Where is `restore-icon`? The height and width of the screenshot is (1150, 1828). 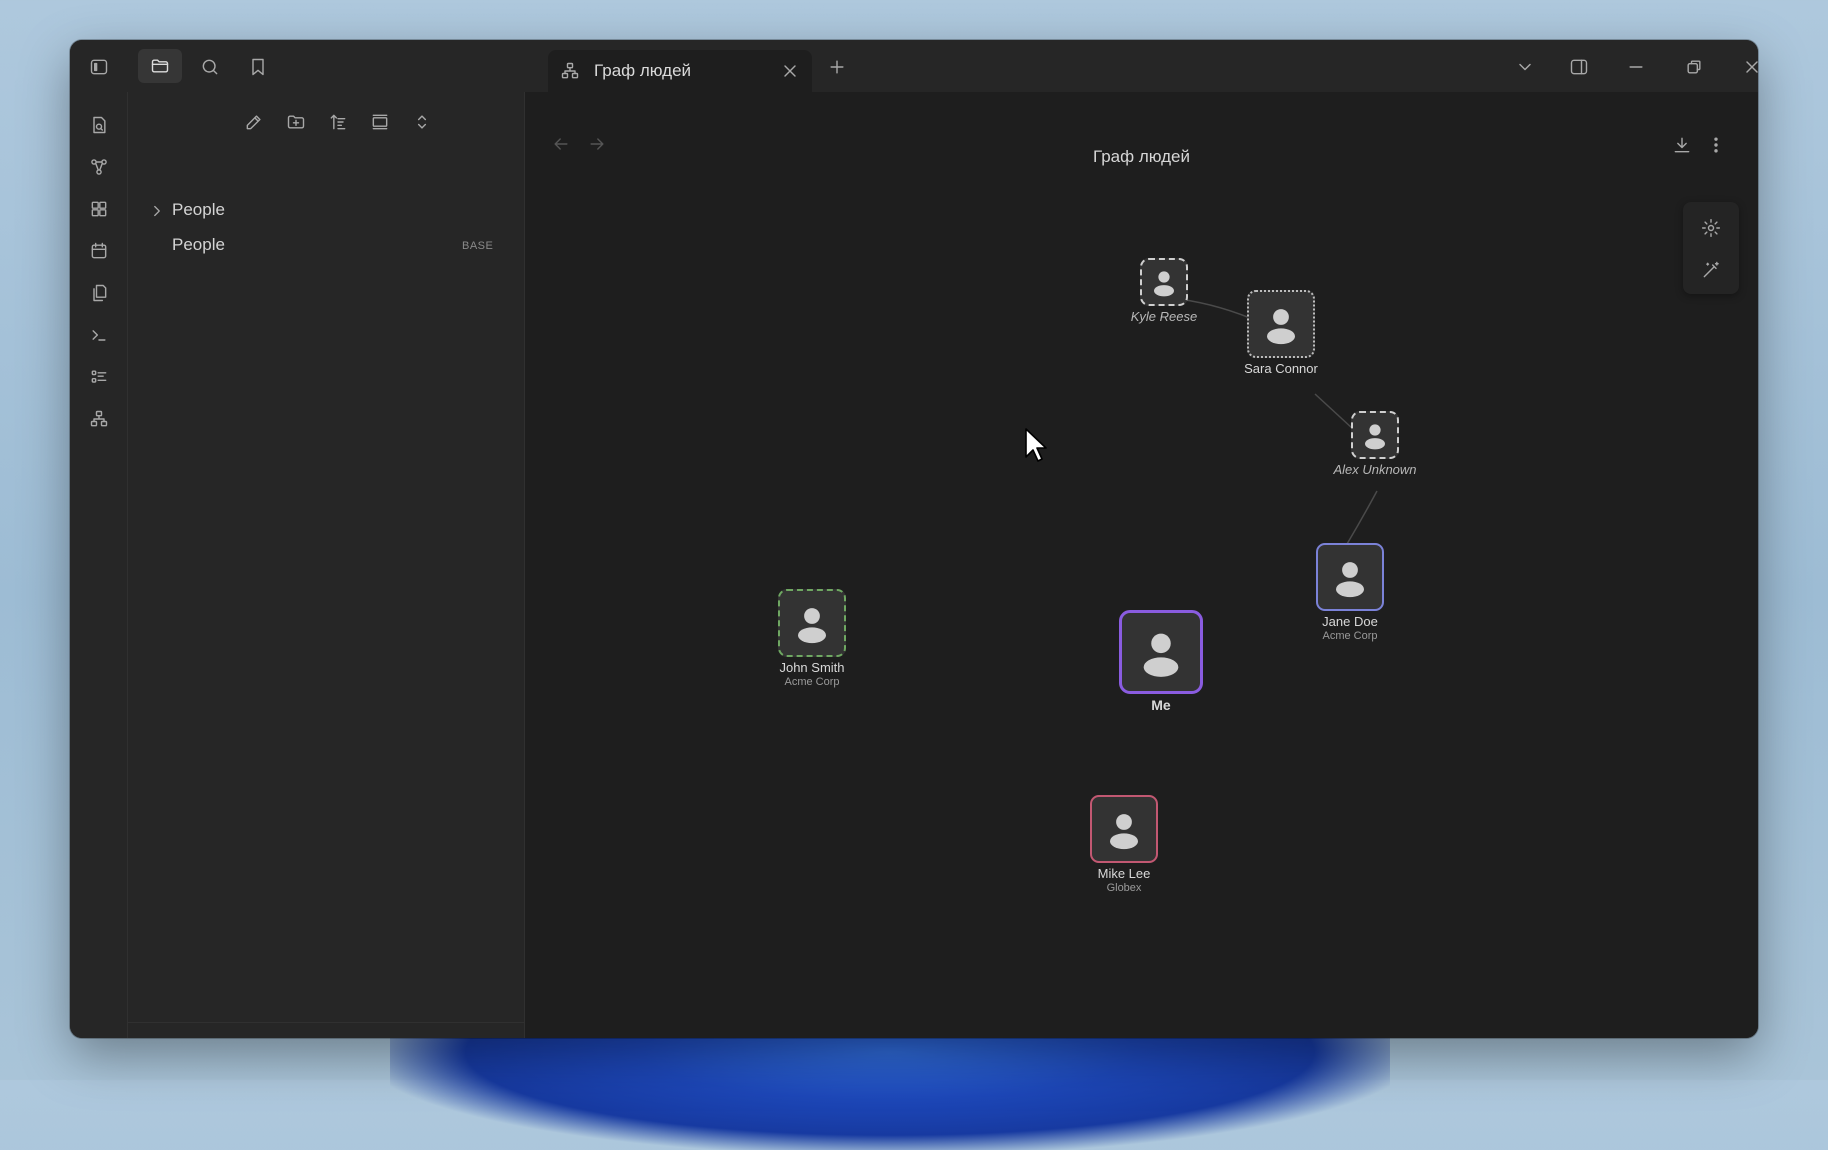 restore-icon is located at coordinates (1694, 67).